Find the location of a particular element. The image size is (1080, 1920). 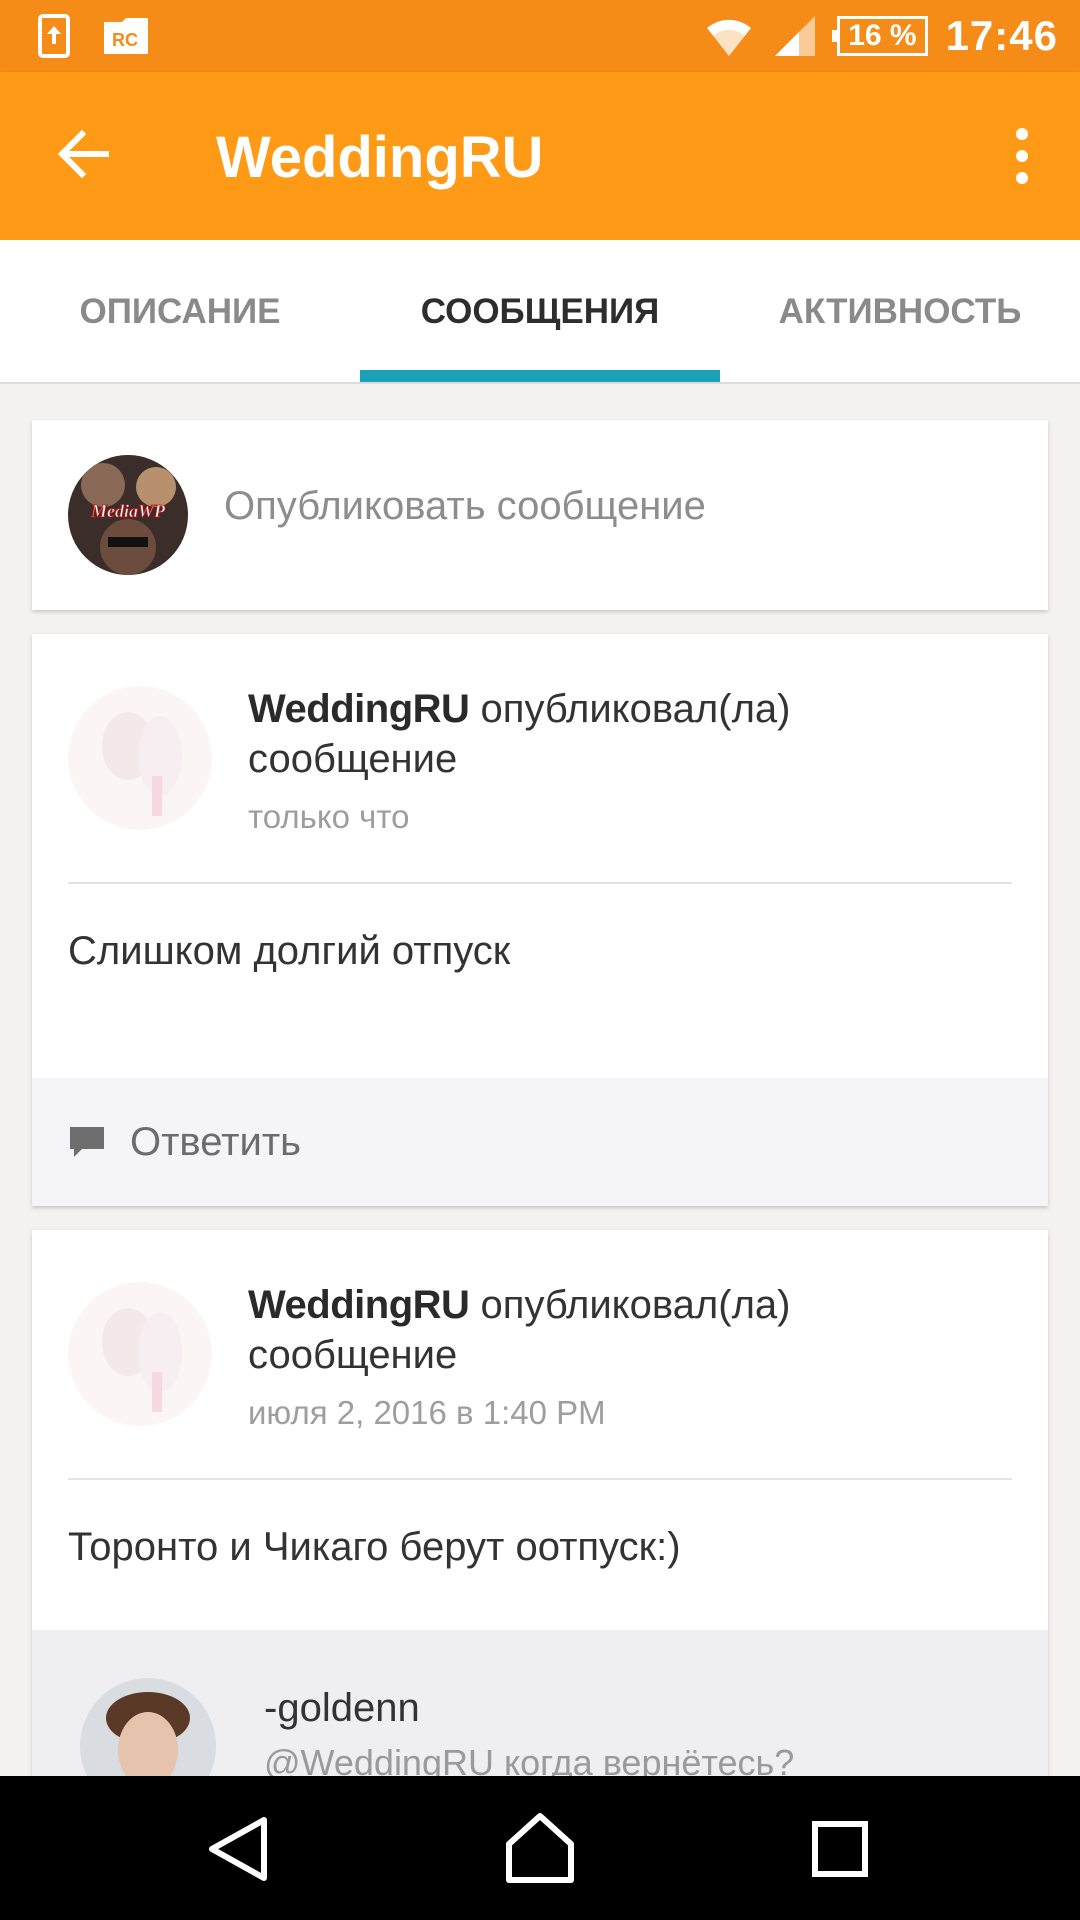

post-timestamp: только что is located at coordinates (329, 816).